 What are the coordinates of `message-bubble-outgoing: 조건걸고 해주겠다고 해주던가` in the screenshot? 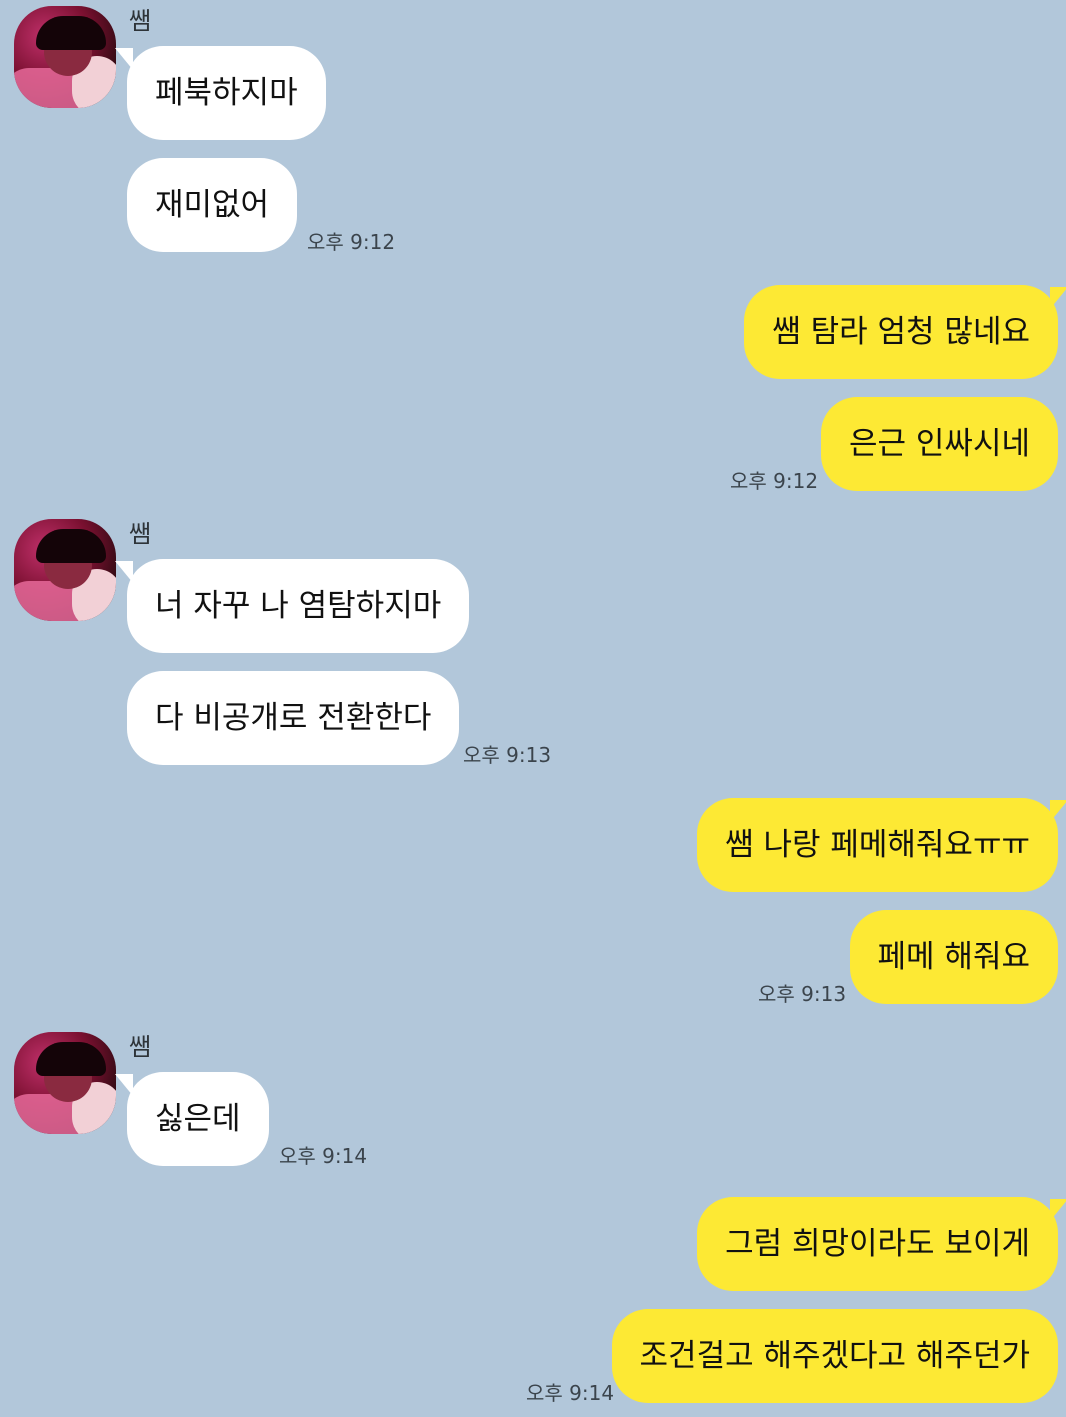 It's located at (834, 1356).